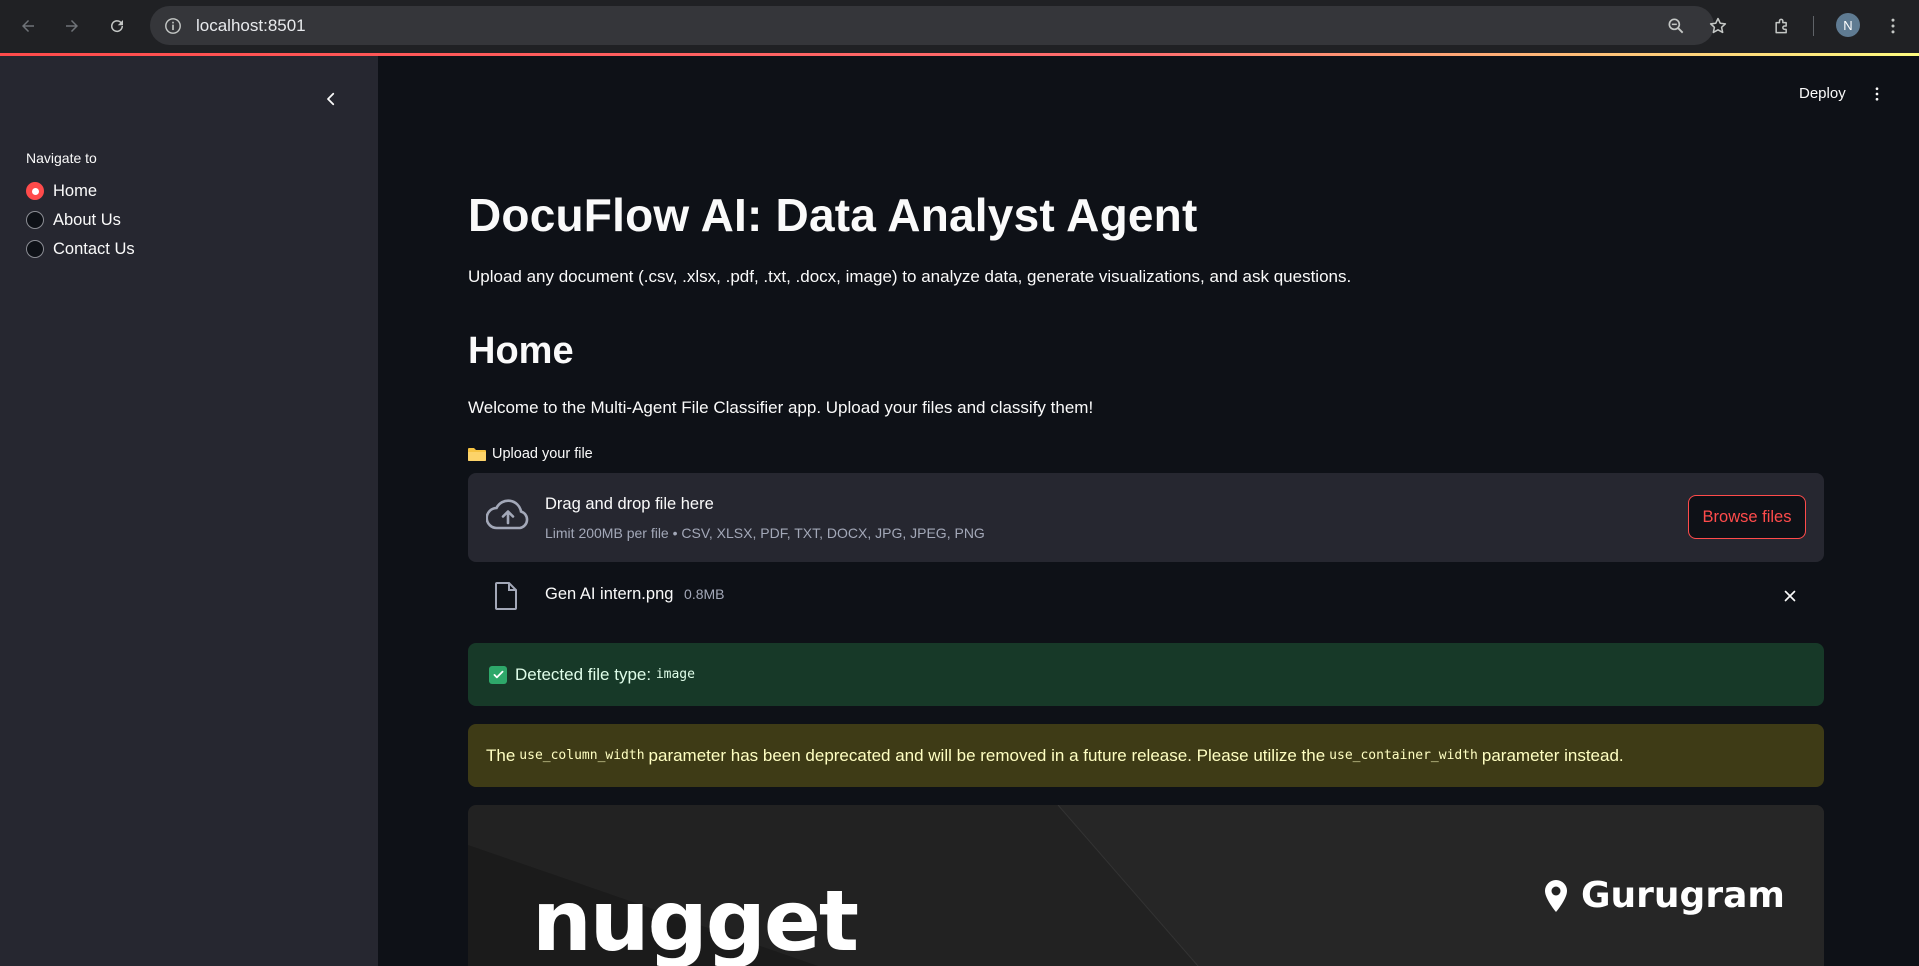 Image resolution: width=1919 pixels, height=966 pixels. I want to click on browser-menu-icon, so click(1893, 26).